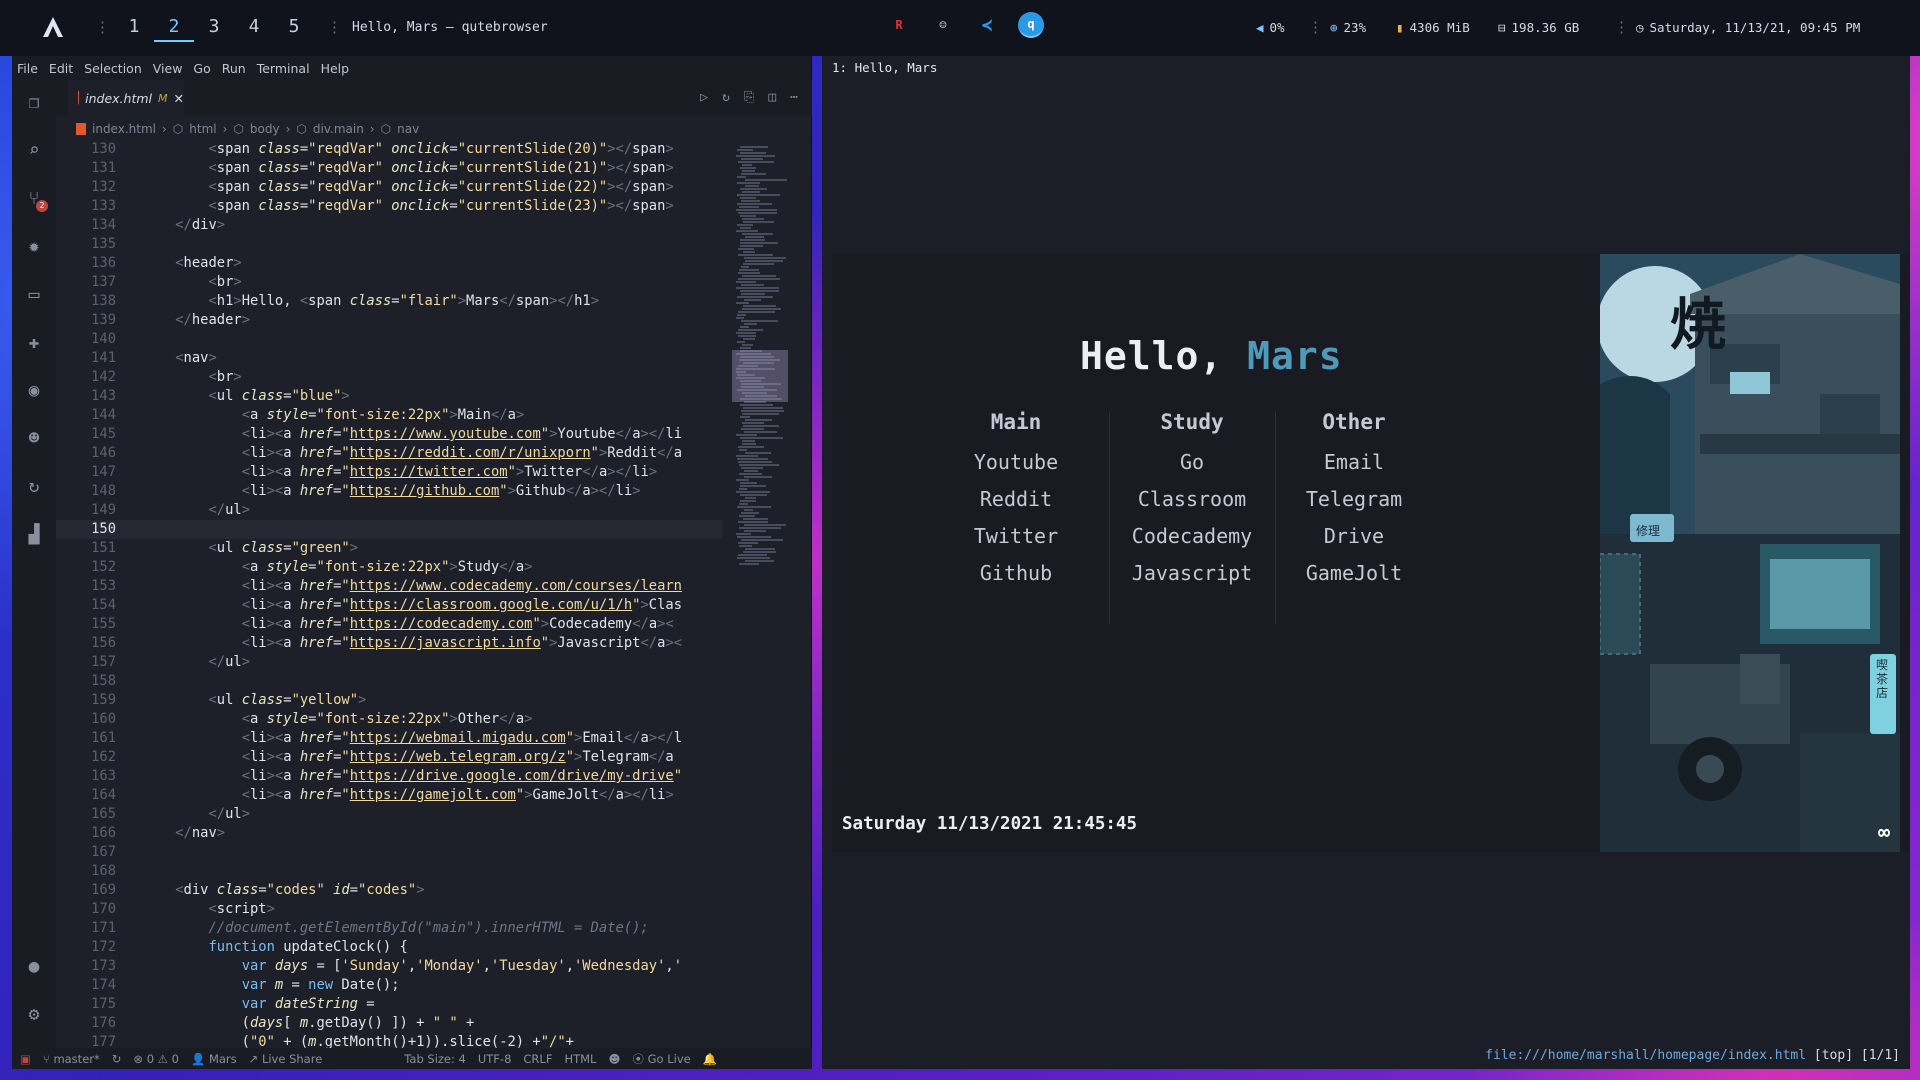  I want to click on pixel-art-image: 焼 修理 喫茶店 ∞, so click(1750, 553).